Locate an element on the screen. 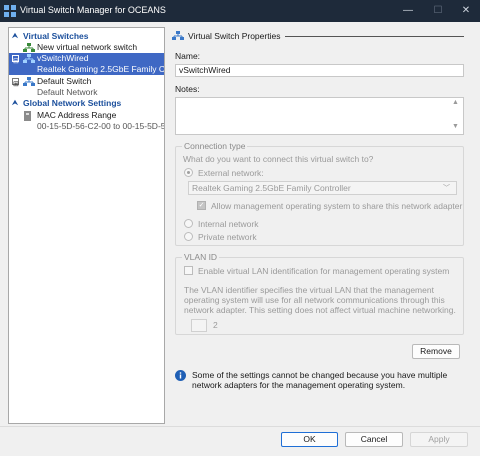 The width and height of the screenshot is (480, 456). vlan-id-value: 2 is located at coordinates (215, 325).